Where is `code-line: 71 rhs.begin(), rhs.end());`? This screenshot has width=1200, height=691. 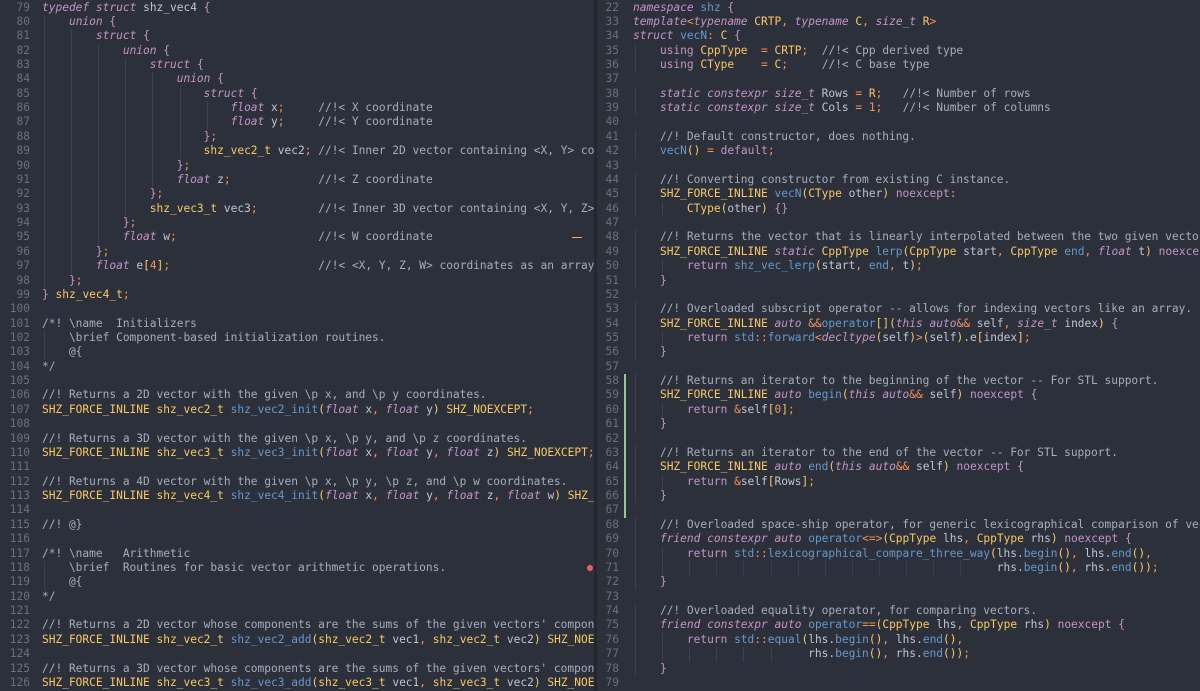 code-line: 71 rhs.begin(), rhs.end()); is located at coordinates (898, 568).